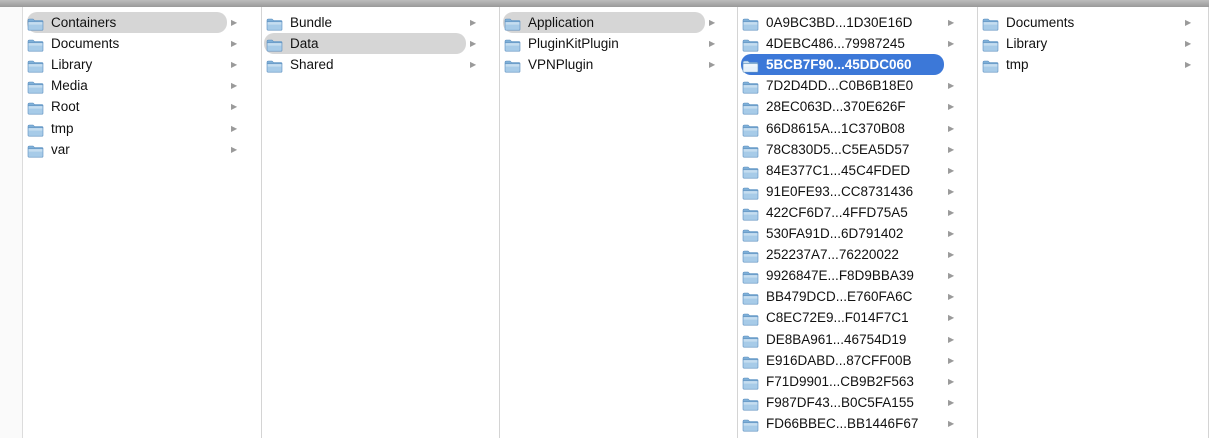  I want to click on folder-row: PluginKitPlugin ▶, so click(611, 43).